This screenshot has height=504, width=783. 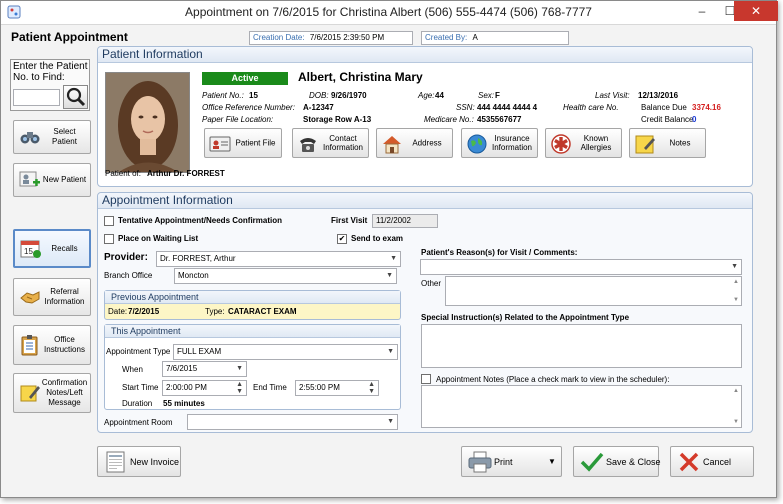 I want to click on notes-label: Notes, so click(x=680, y=143).